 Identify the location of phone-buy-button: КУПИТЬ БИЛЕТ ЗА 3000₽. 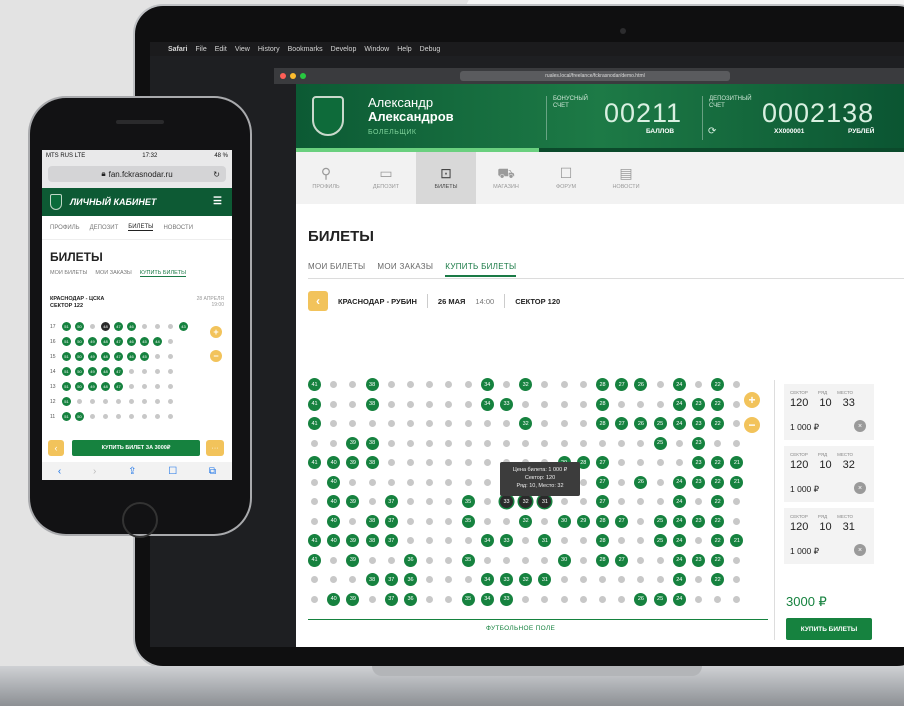
(136, 448).